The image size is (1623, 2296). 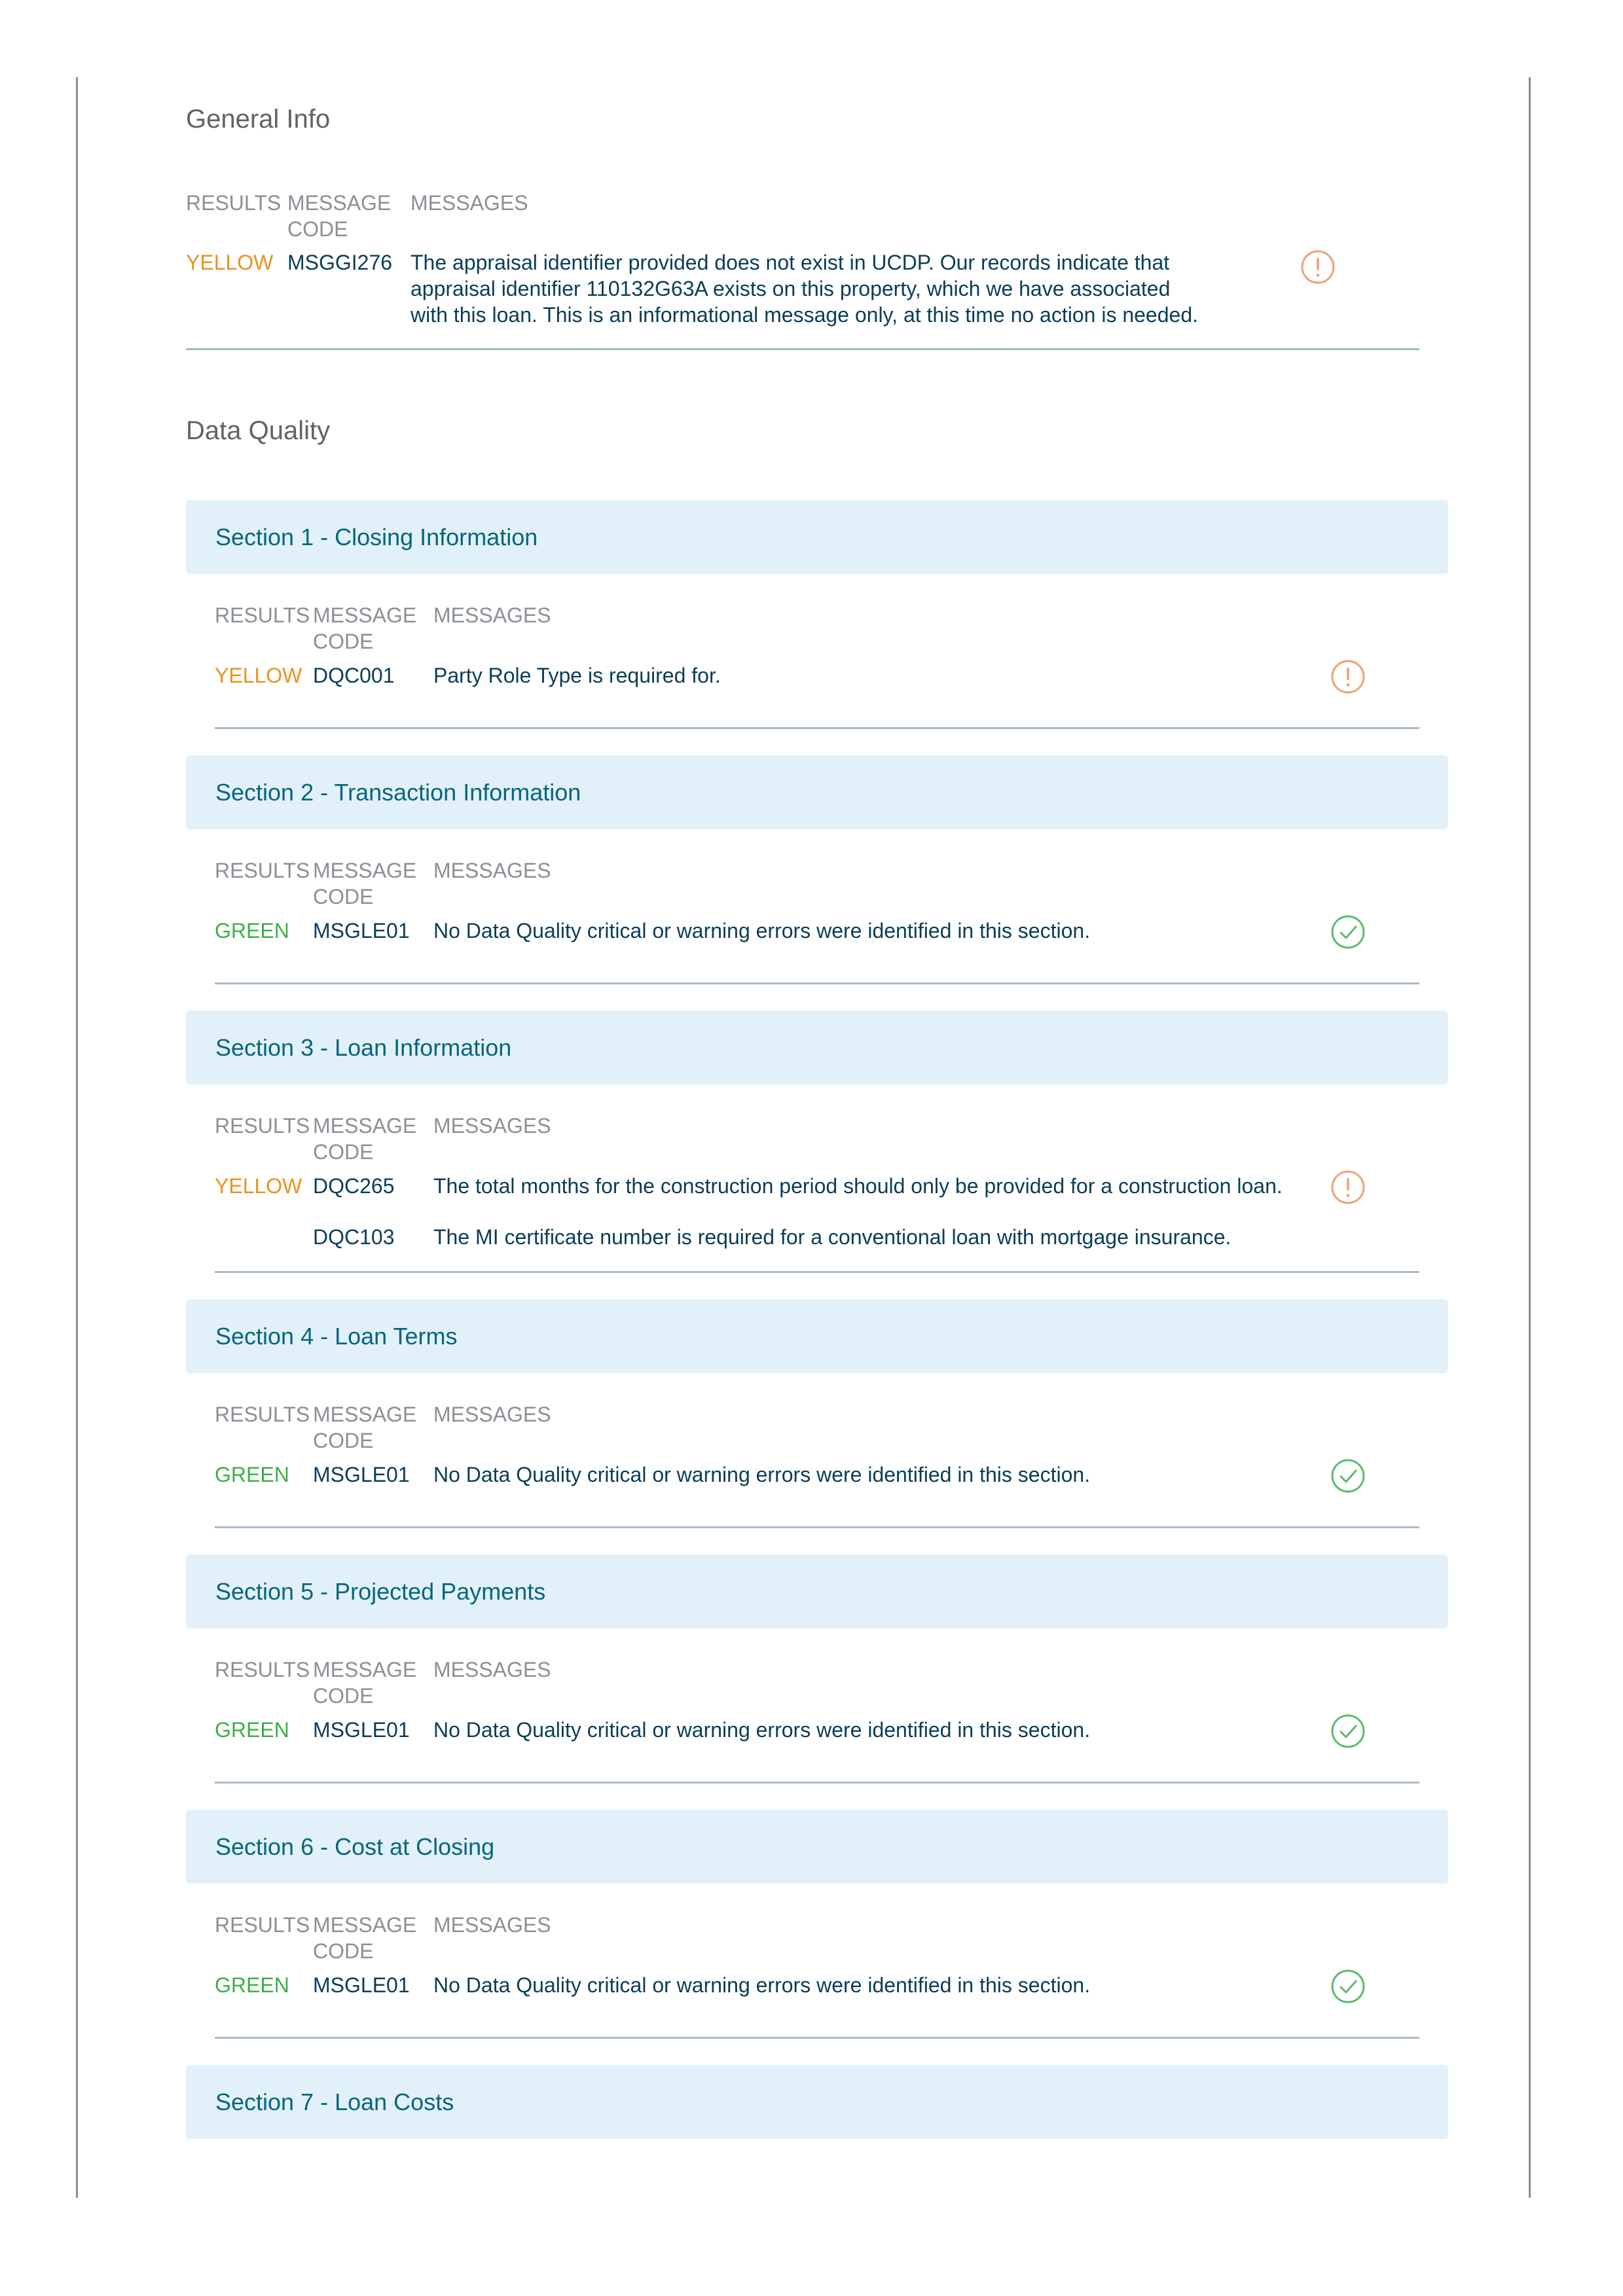 I want to click on message-code: DQC103, so click(x=354, y=1237).